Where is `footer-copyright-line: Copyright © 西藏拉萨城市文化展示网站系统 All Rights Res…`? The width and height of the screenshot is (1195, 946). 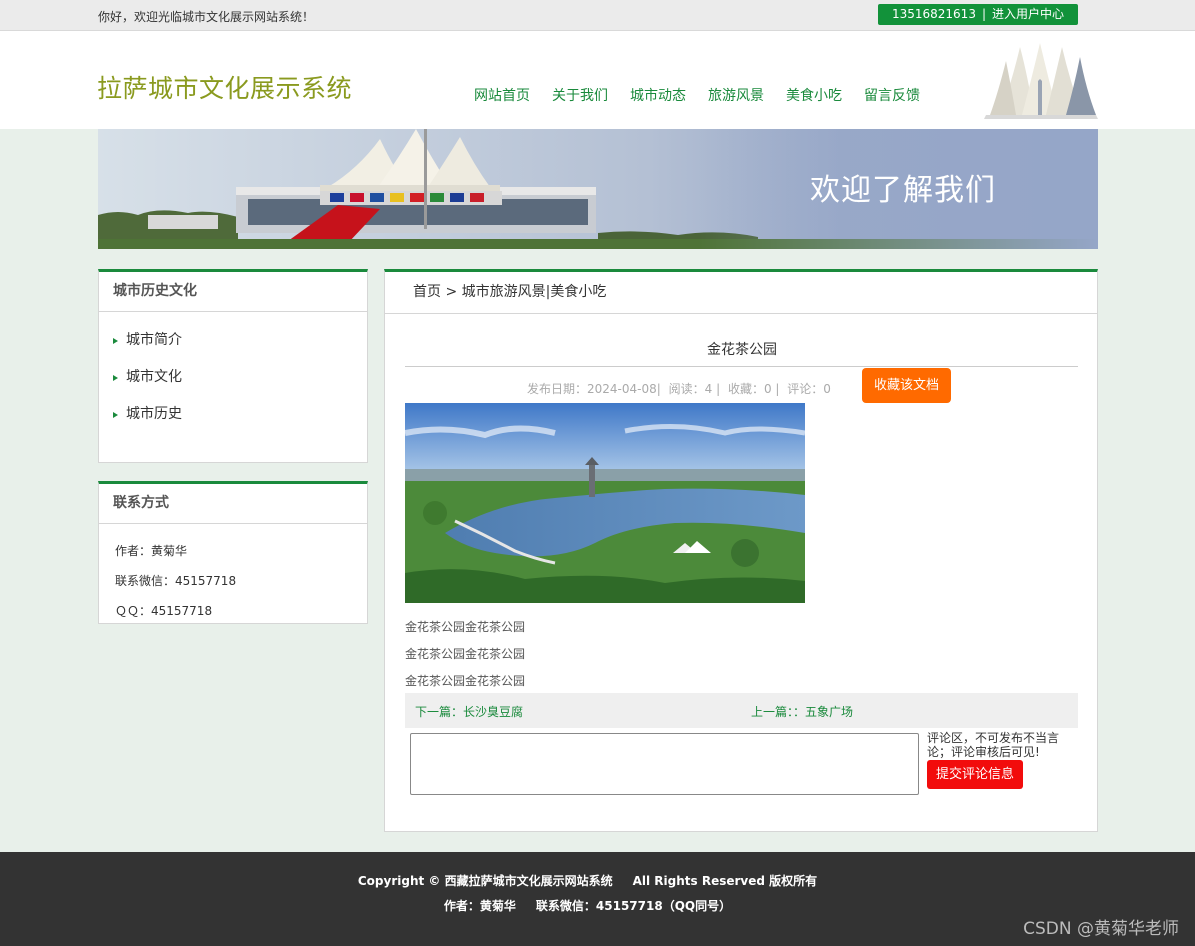 footer-copyright-line: Copyright © 西藏拉萨城市文化展示网站系统 All Rights Res… is located at coordinates (587, 880).